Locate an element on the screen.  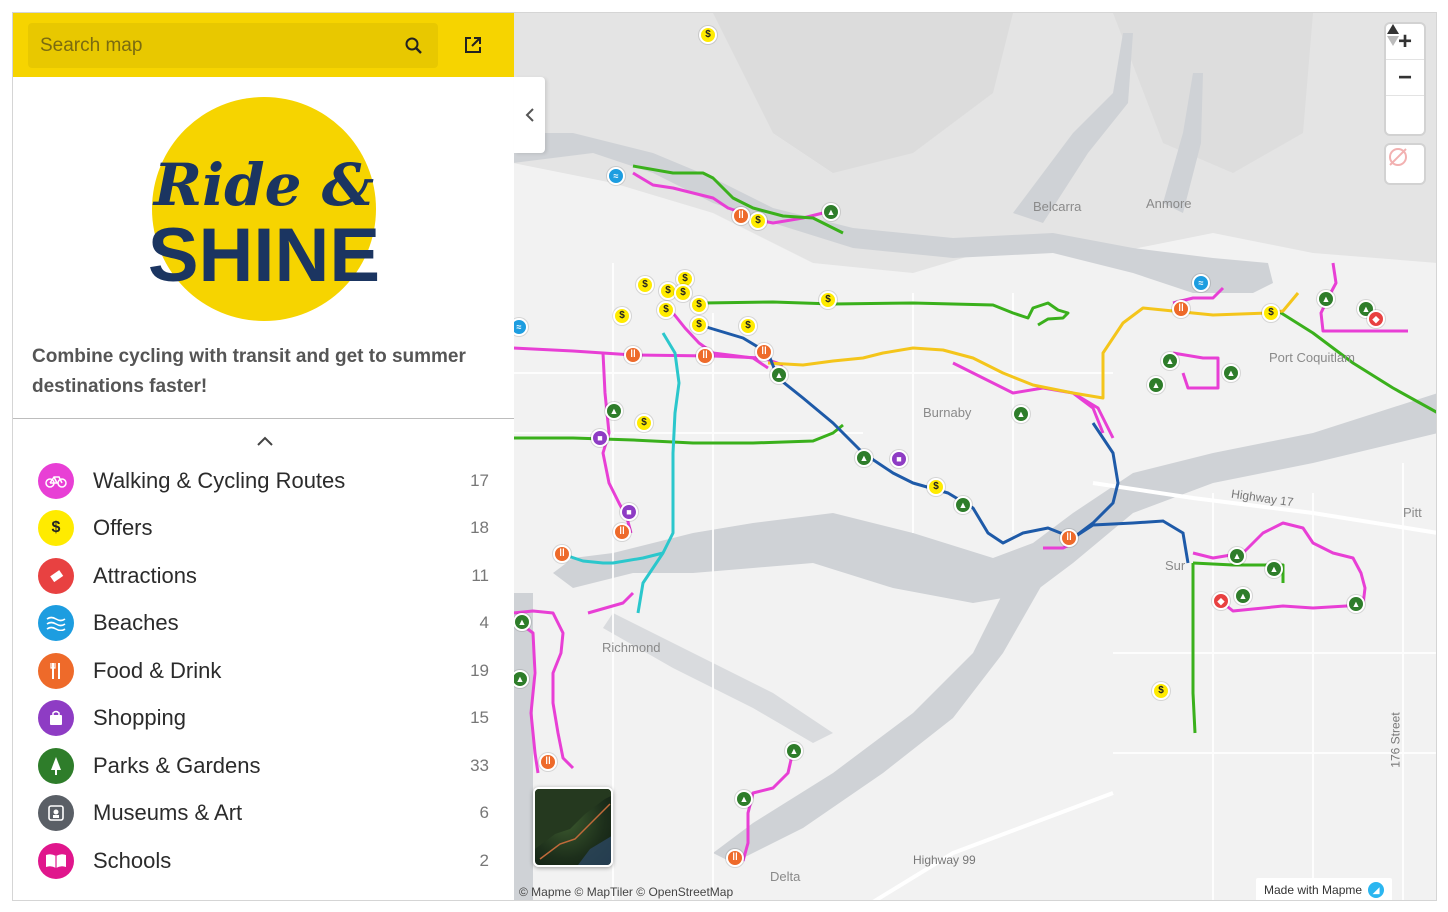
category-shopping: Shopping 15 is located at coordinates (263, 717).